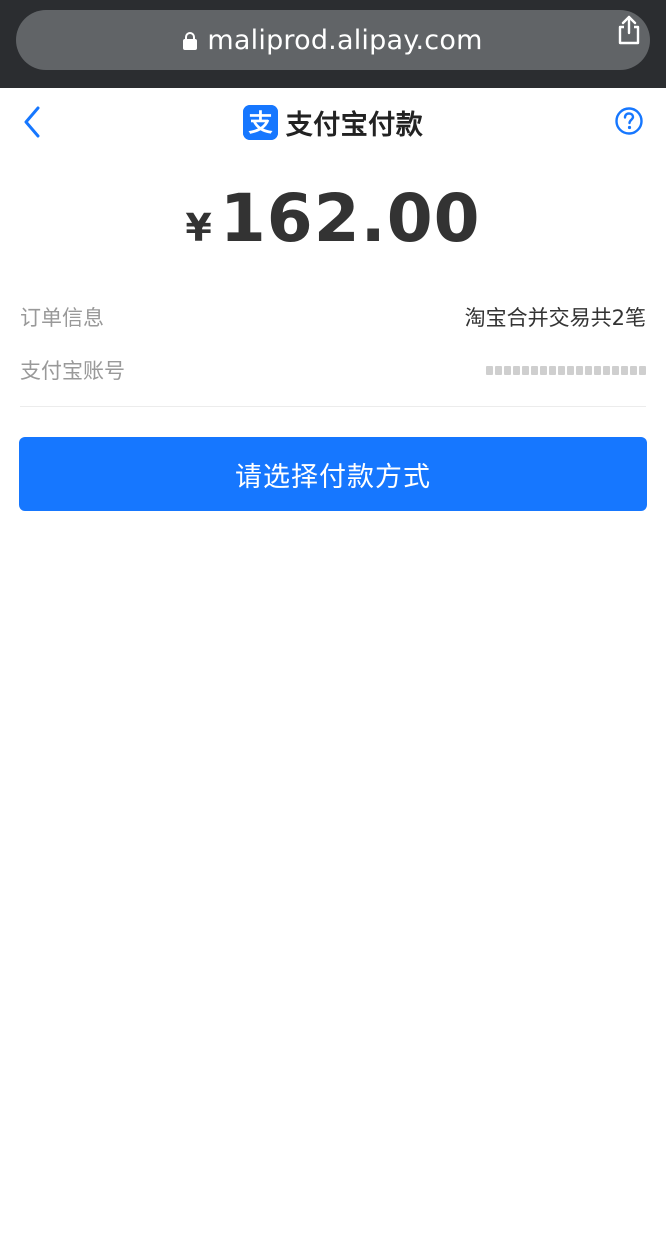  I want to click on payment-amount: ¥ 162.00, so click(333, 225).